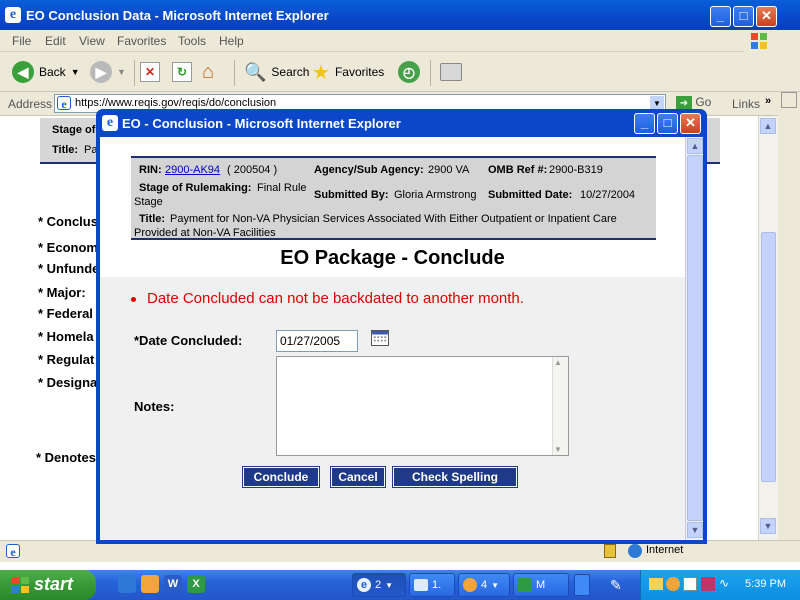  I want to click on back-button: ◀ Back ▼, so click(46, 72).